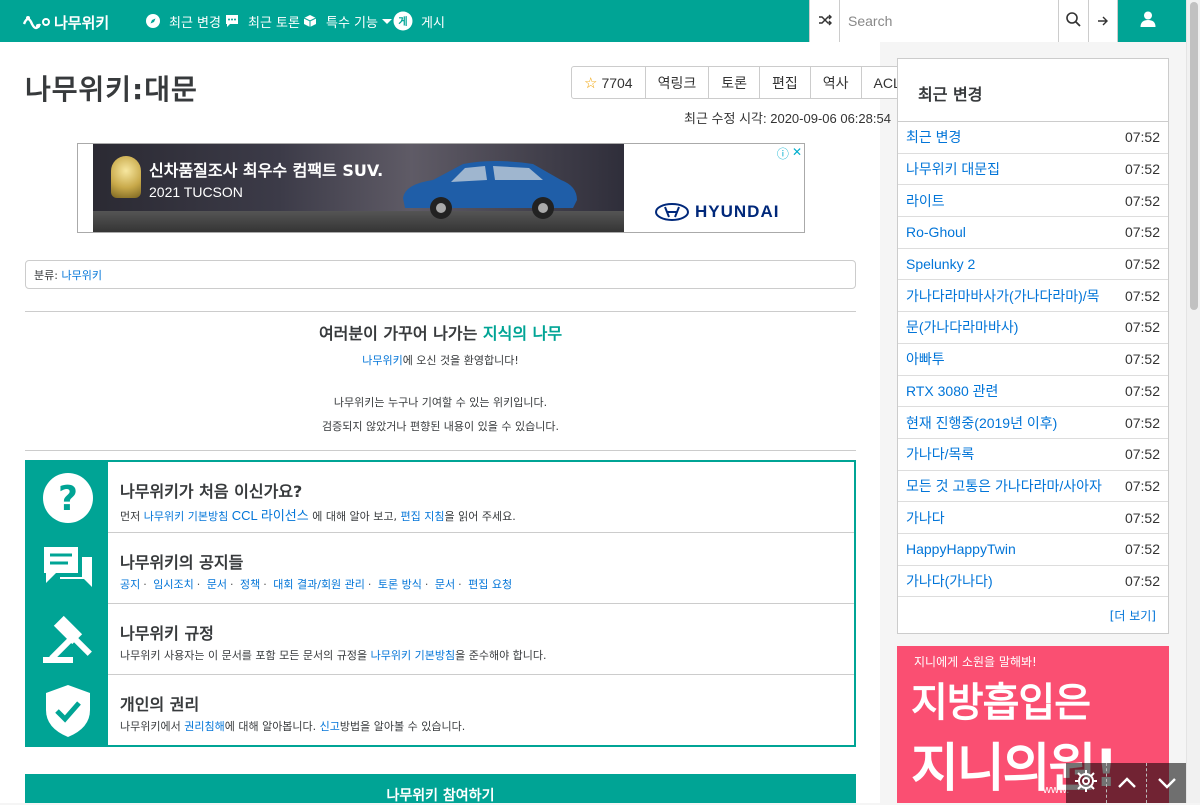 The image size is (1200, 805). Describe the element at coordinates (933, 137) in the screenshot. I see `sidebar-item-name: 최근 변경` at that location.